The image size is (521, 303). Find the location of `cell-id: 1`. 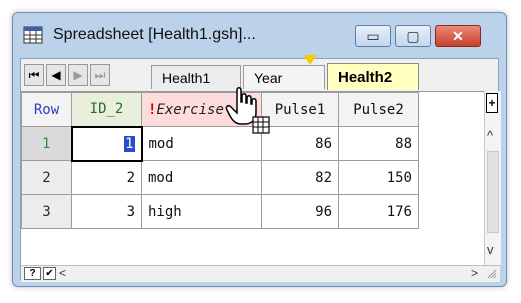

cell-id: 1 is located at coordinates (106, 143).